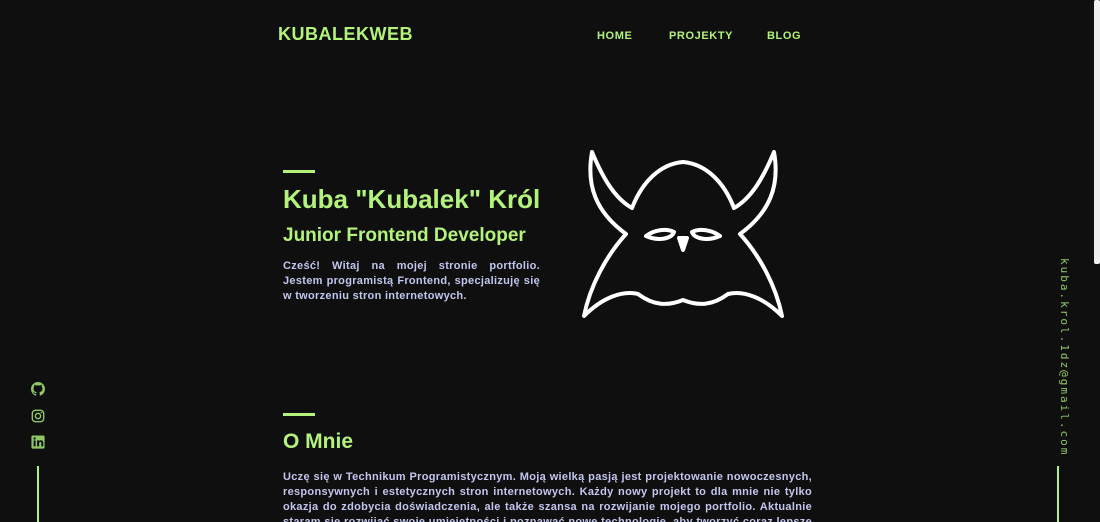 Image resolution: width=1100 pixels, height=522 pixels. I want to click on about-title: O Mnie, so click(318, 441).